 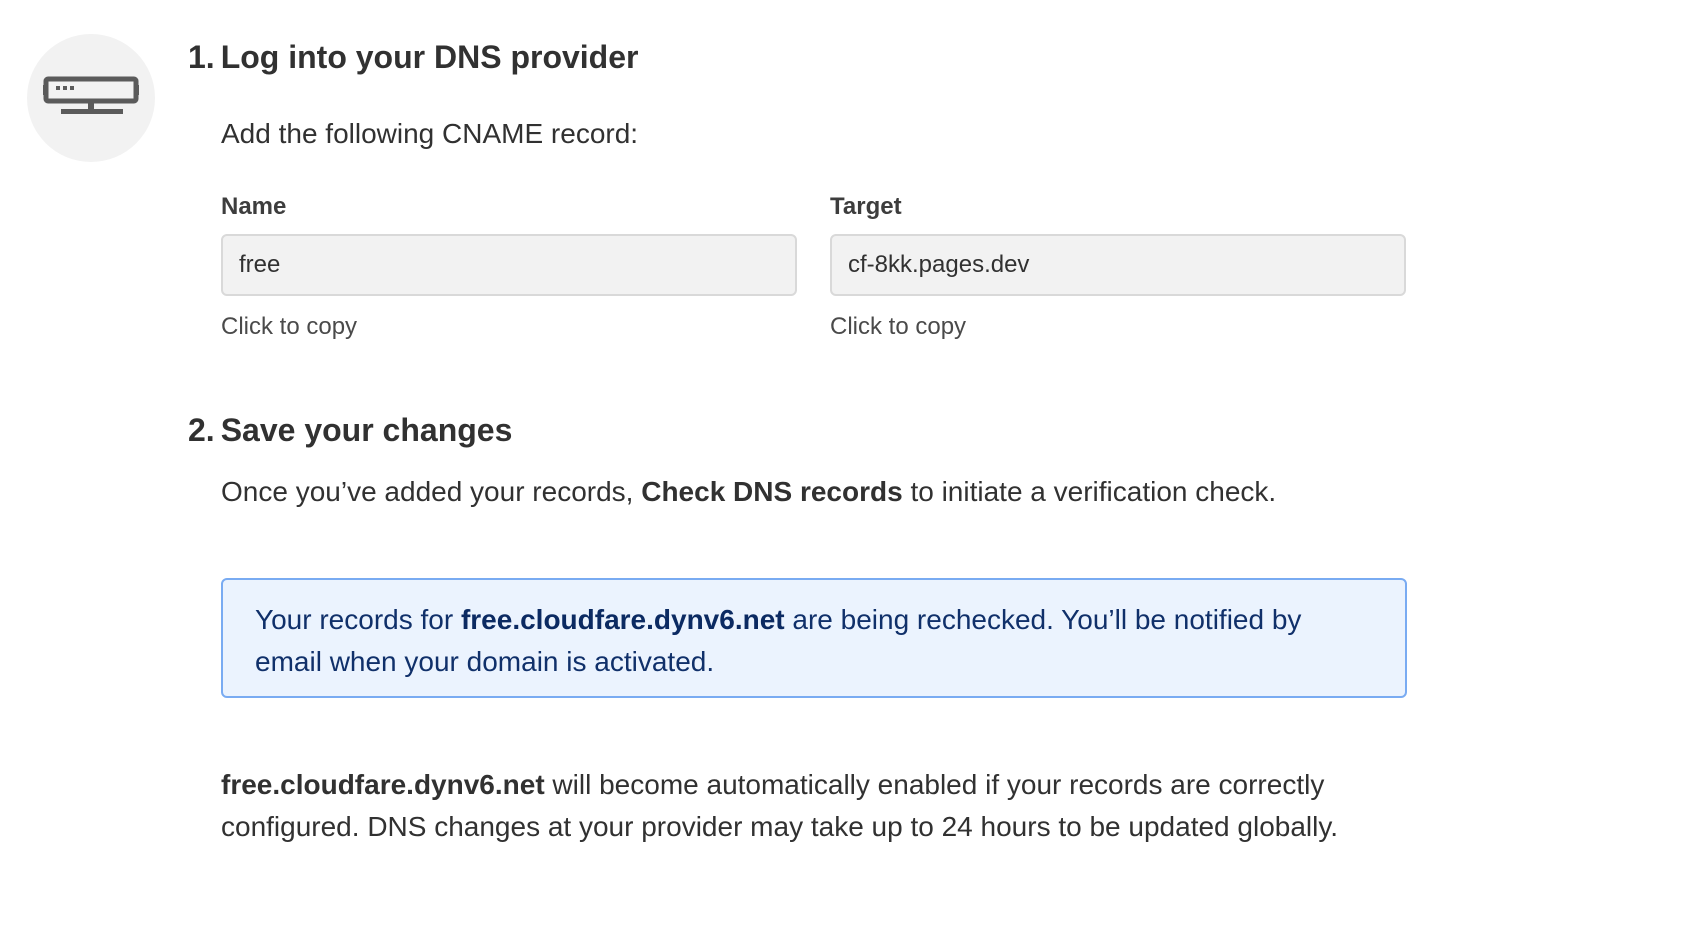 What do you see at coordinates (254, 206) in the screenshot?
I see `name-field-label: Name` at bounding box center [254, 206].